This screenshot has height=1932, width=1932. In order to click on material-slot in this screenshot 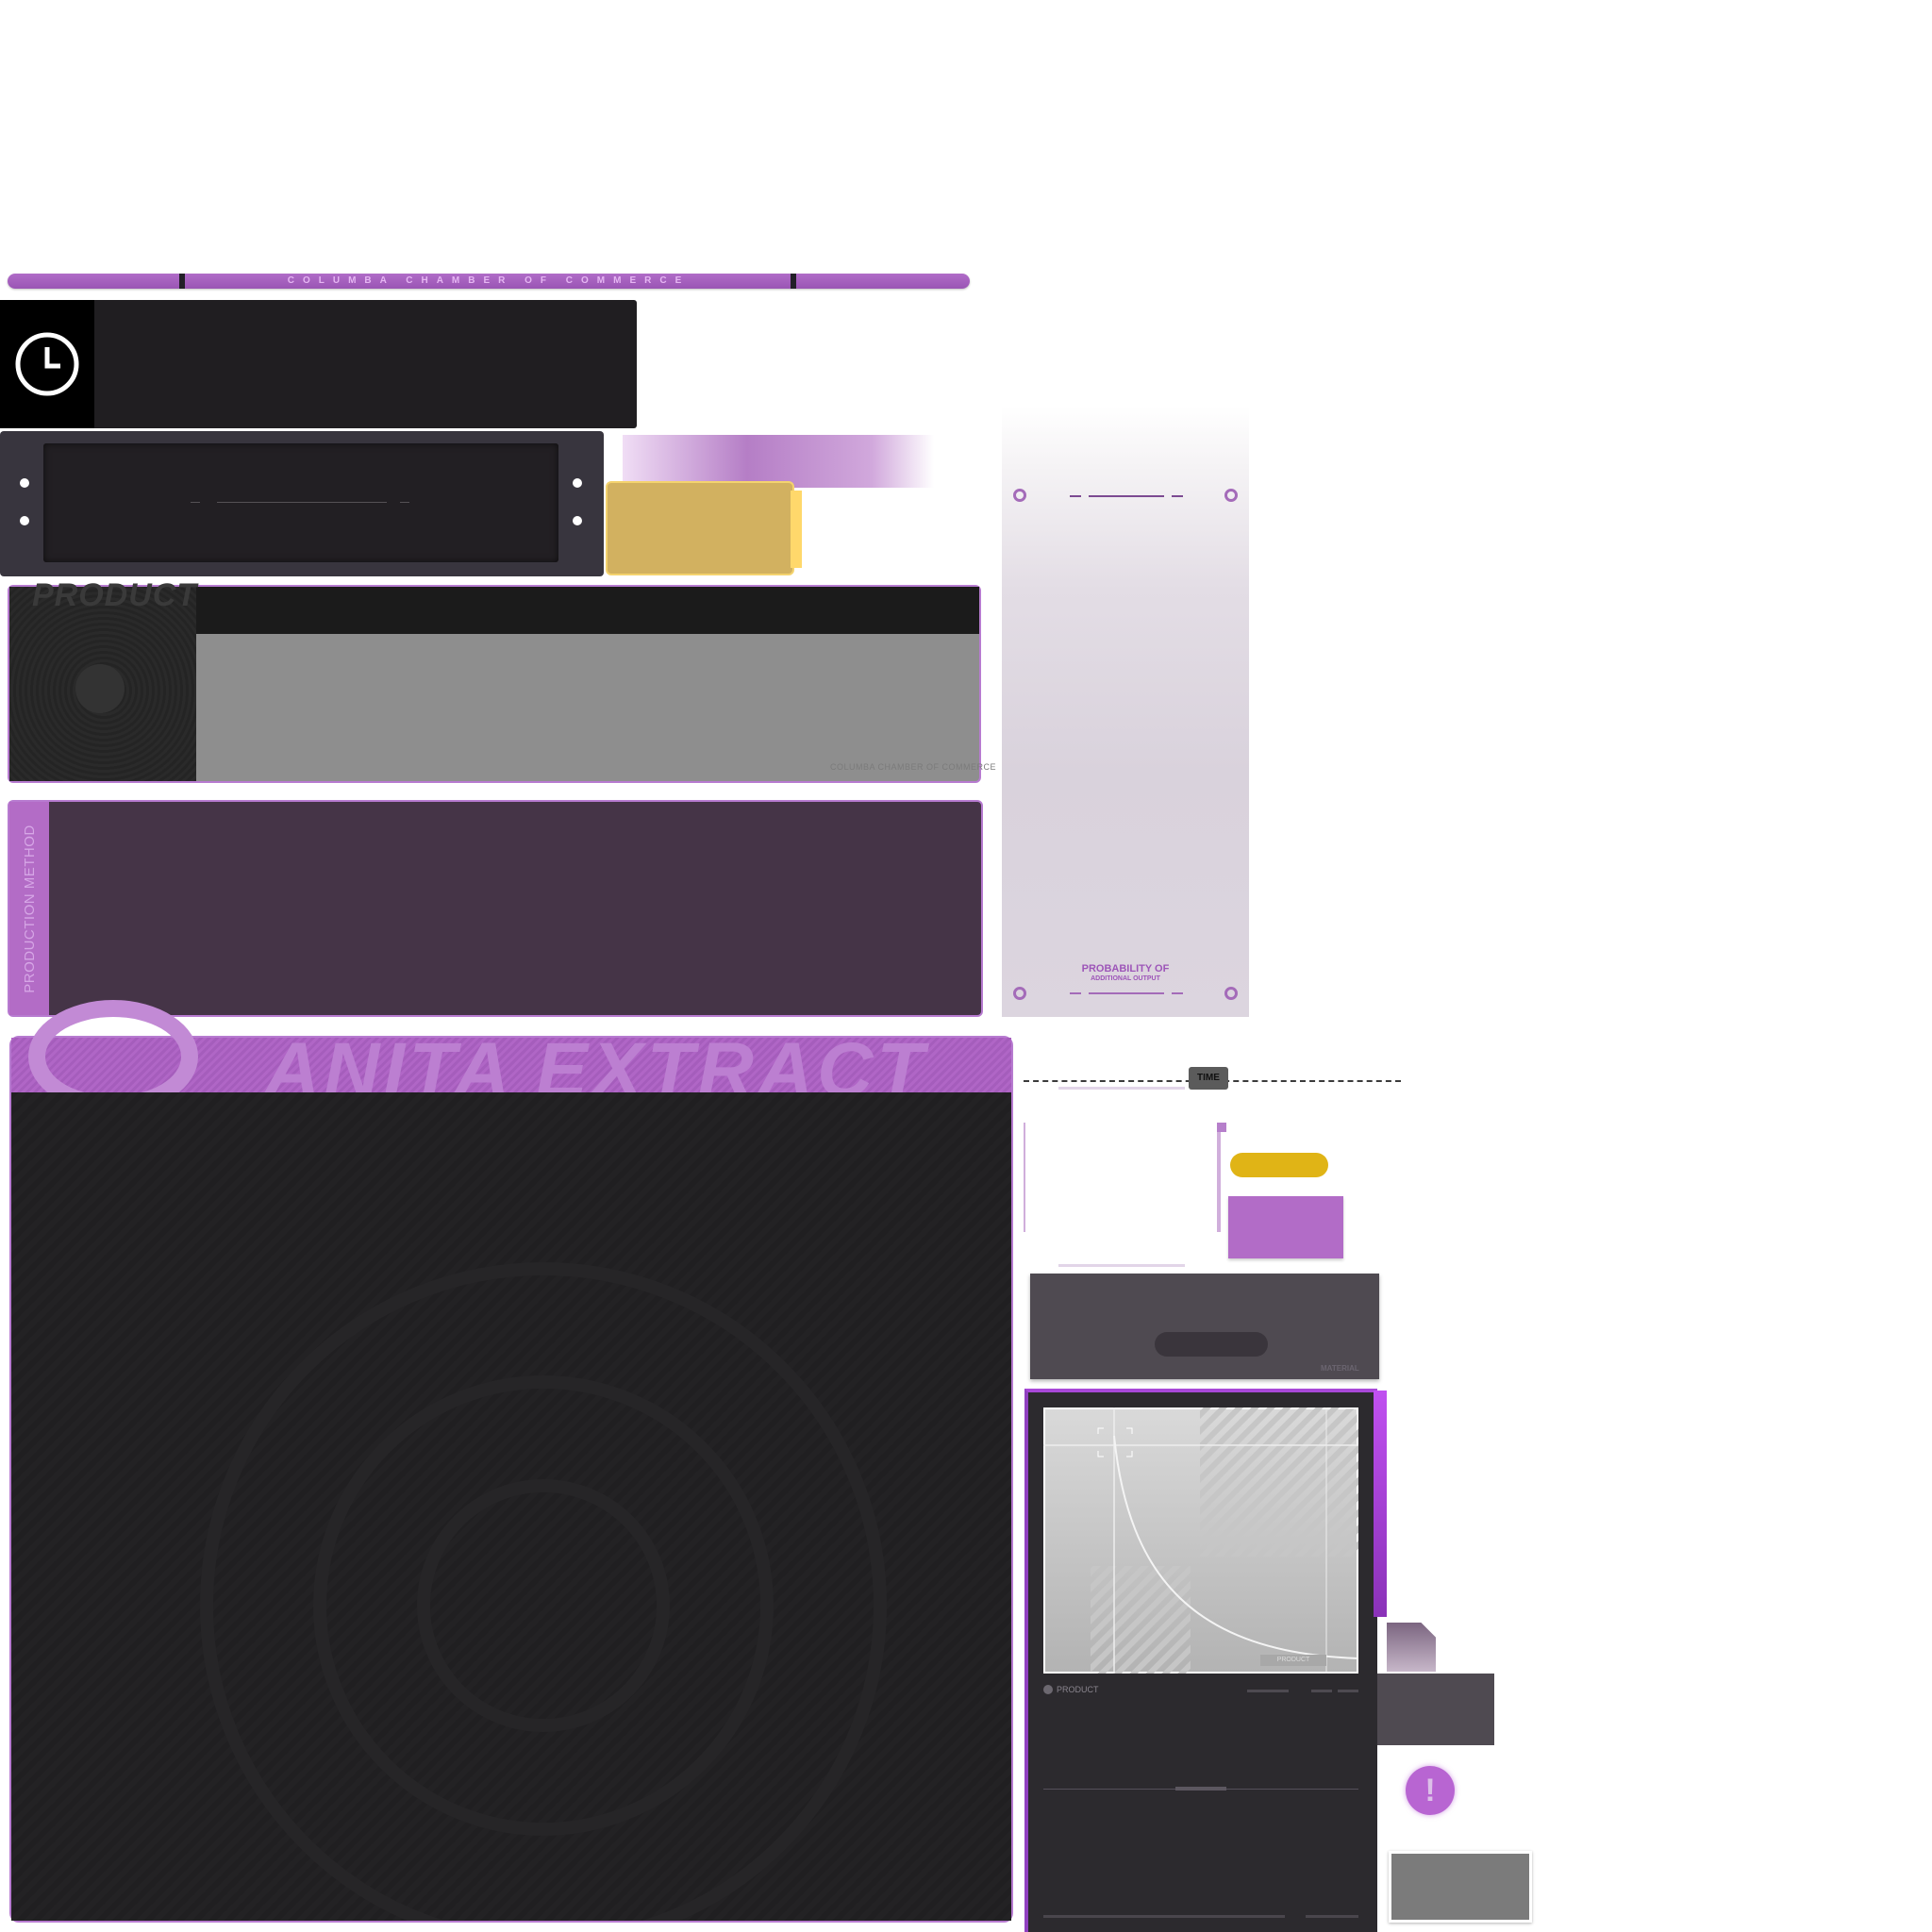, I will do `click(1211, 1344)`.